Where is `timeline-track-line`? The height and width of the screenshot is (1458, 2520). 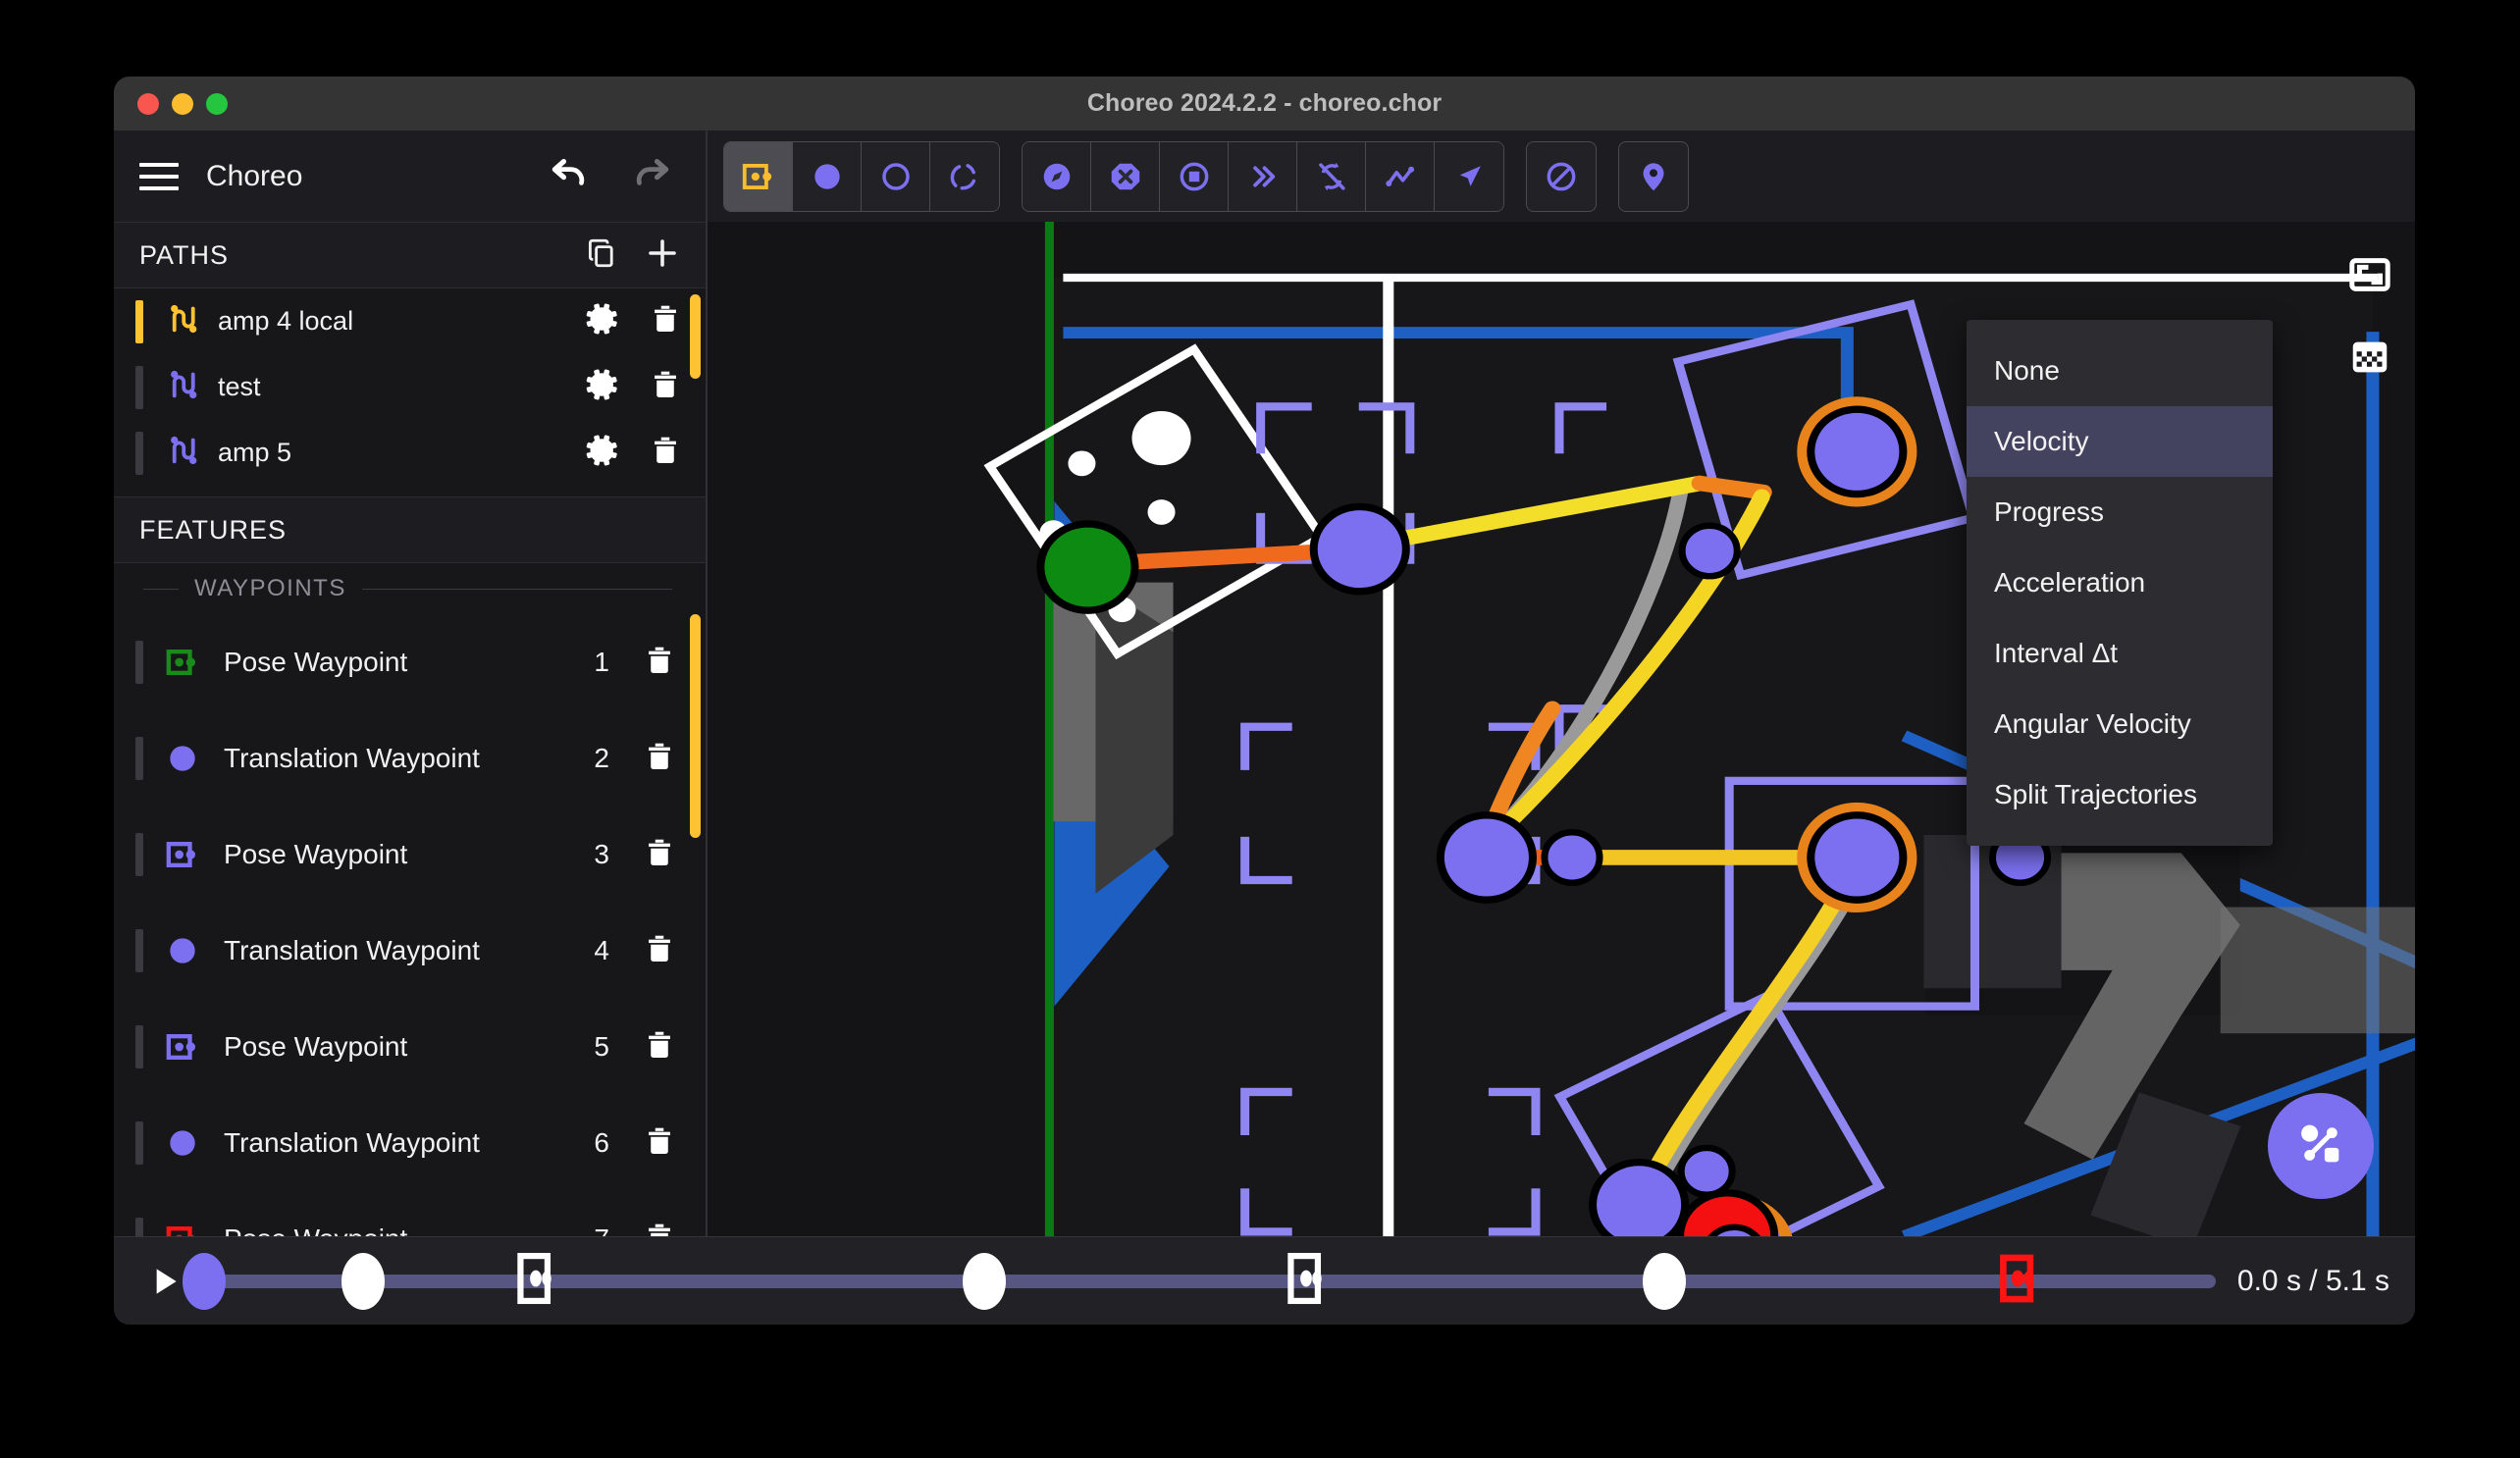
timeline-track-line is located at coordinates (1210, 1281).